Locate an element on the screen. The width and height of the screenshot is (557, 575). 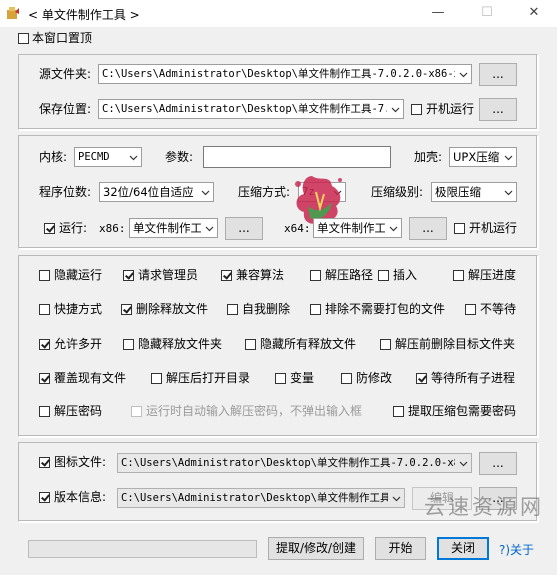
flag-label: 排除不需要打包的文件 is located at coordinates (385, 309).